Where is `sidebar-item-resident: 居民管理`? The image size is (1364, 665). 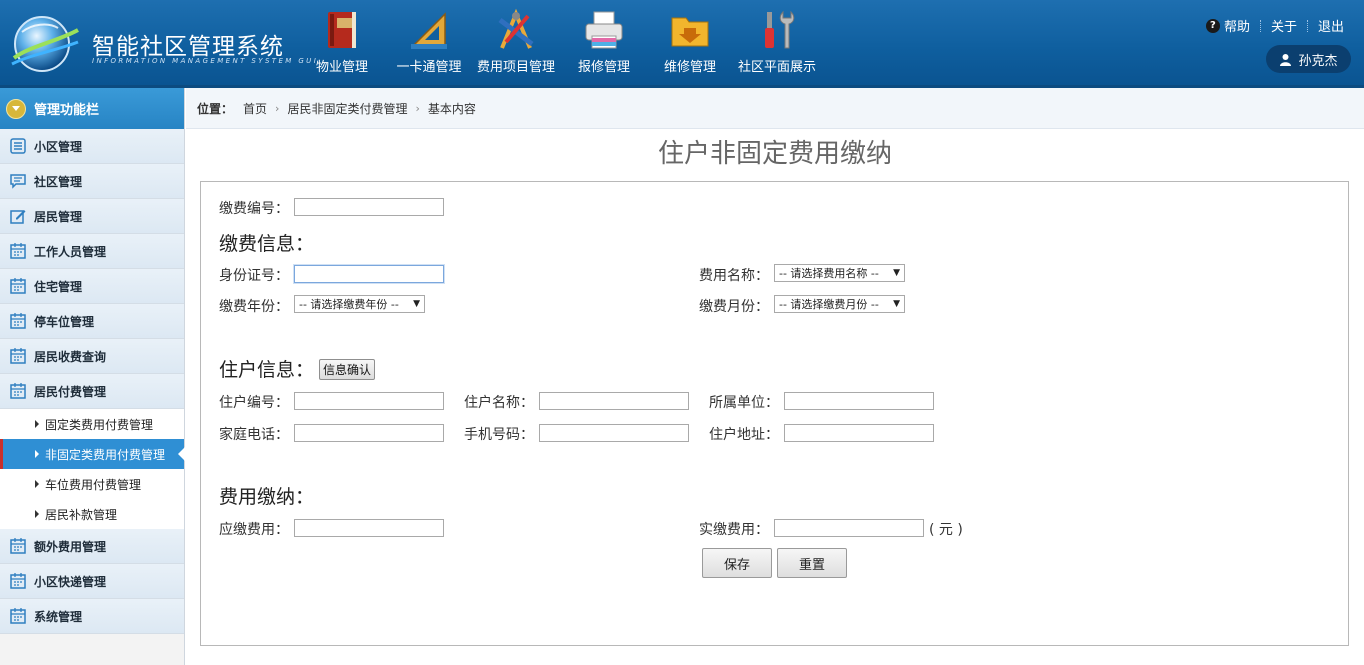
sidebar-item-resident: 居民管理 is located at coordinates (92, 216).